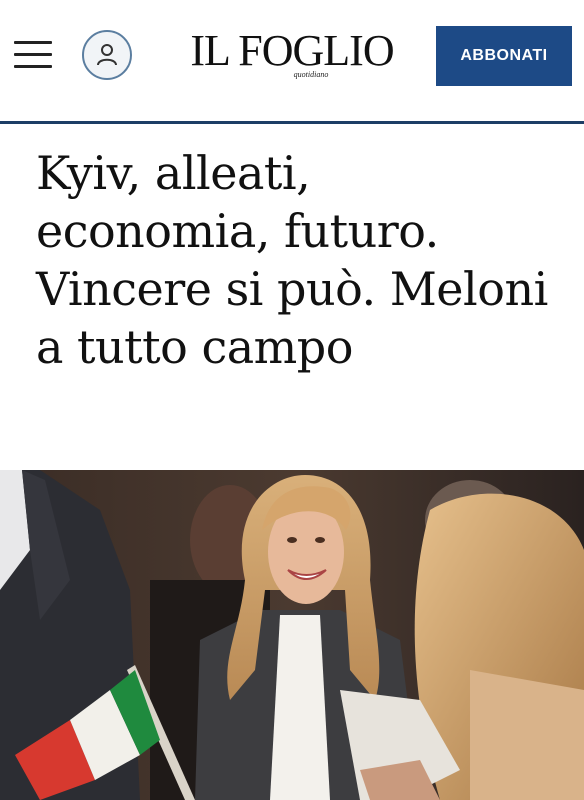 This screenshot has height=800, width=584. Describe the element at coordinates (504, 56) in the screenshot. I see `subscribe-button: ABBONATI` at that location.